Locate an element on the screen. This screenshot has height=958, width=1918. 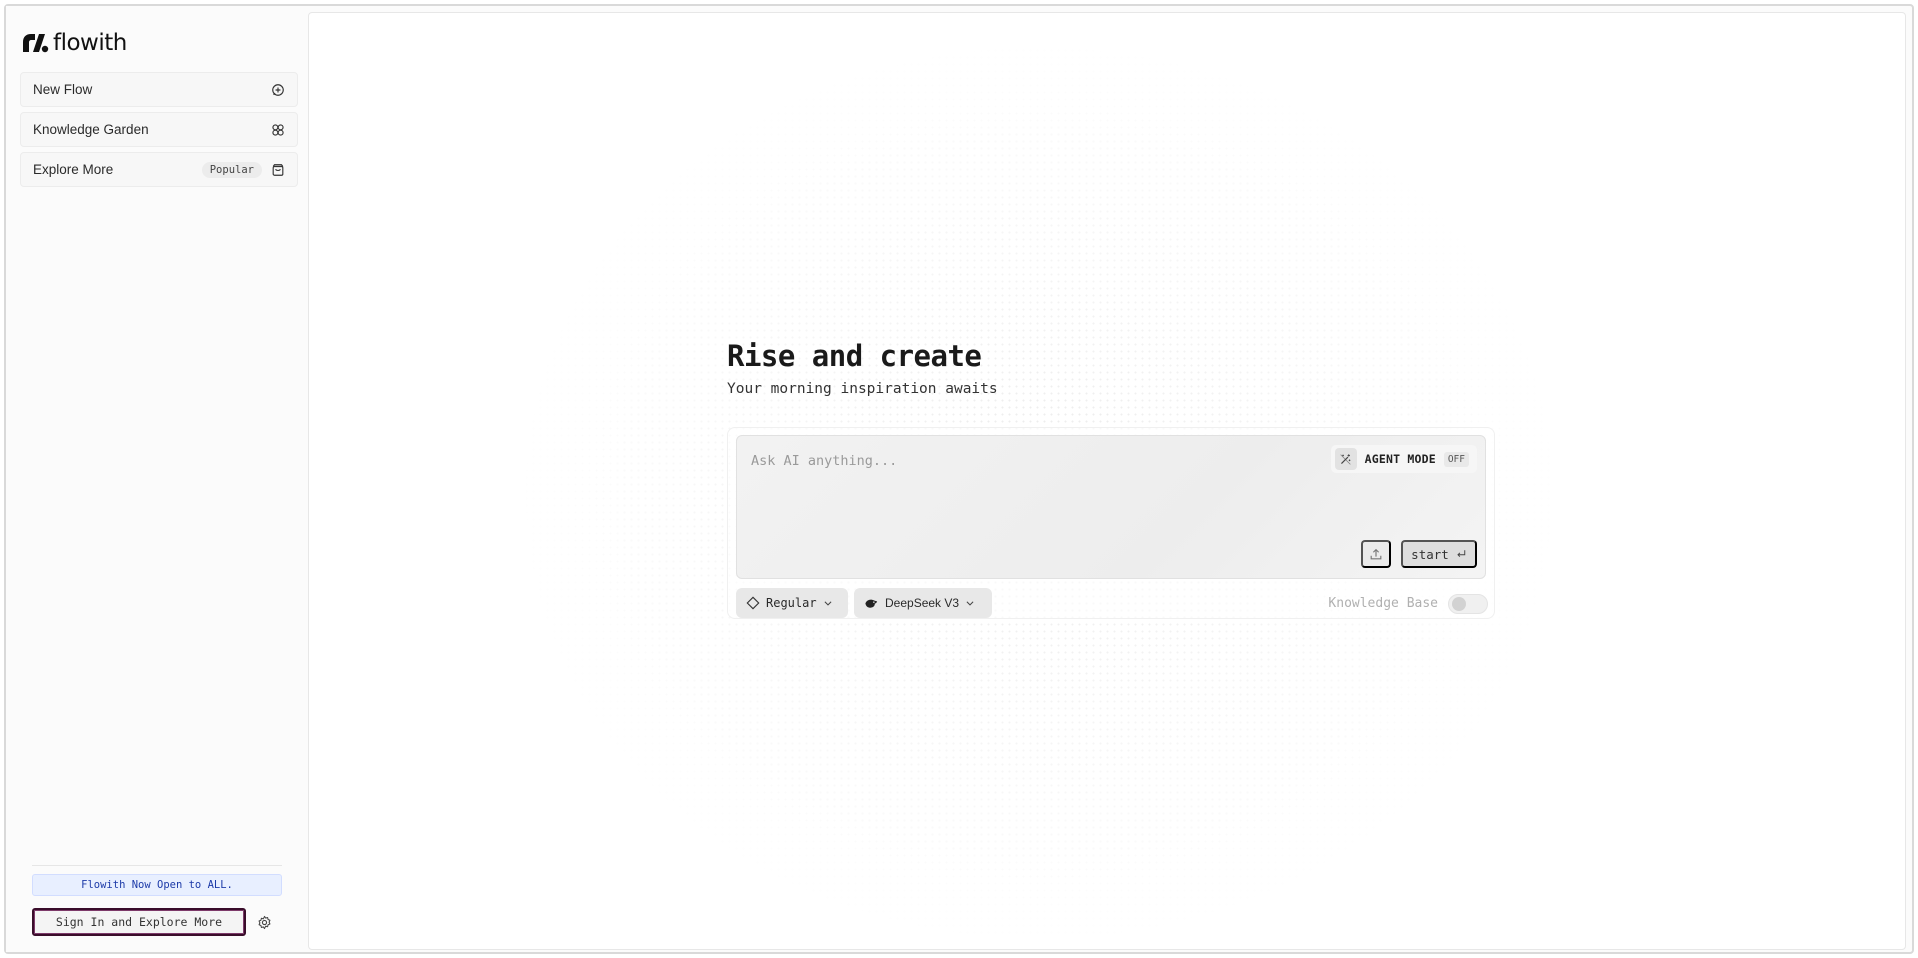
footer-actions: Sign In and Explore More is located at coordinates (157, 922).